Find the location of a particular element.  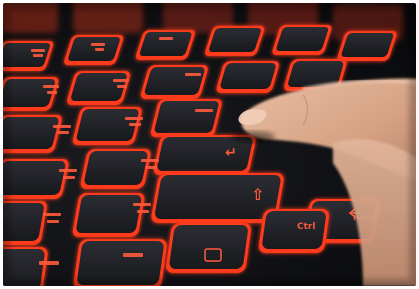

enter-label: ↵ is located at coordinates (231, 153).